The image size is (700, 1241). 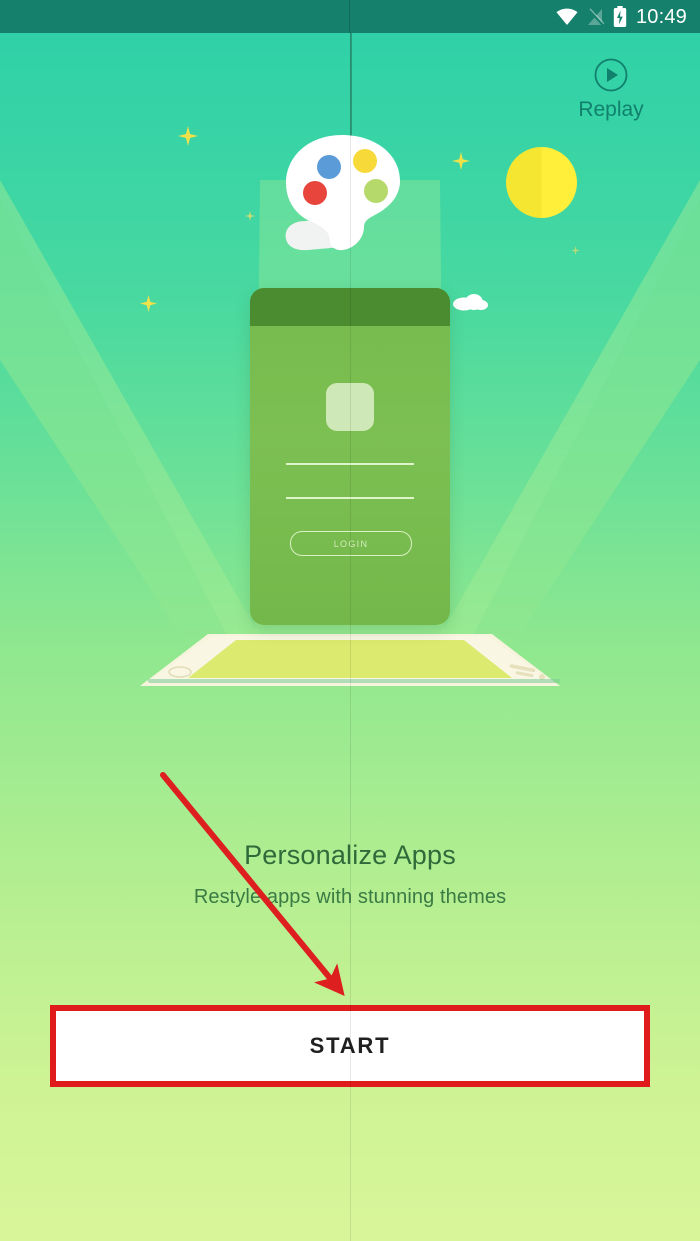 What do you see at coordinates (628, 16) in the screenshot?
I see `status-bar-icons: 10:49` at bounding box center [628, 16].